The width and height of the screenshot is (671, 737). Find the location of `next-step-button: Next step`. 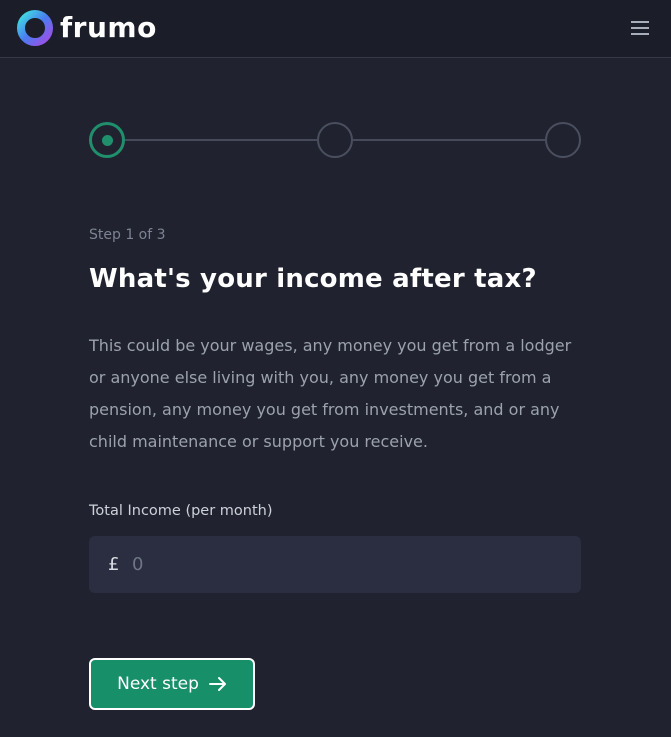

next-step-button: Next step is located at coordinates (172, 684).